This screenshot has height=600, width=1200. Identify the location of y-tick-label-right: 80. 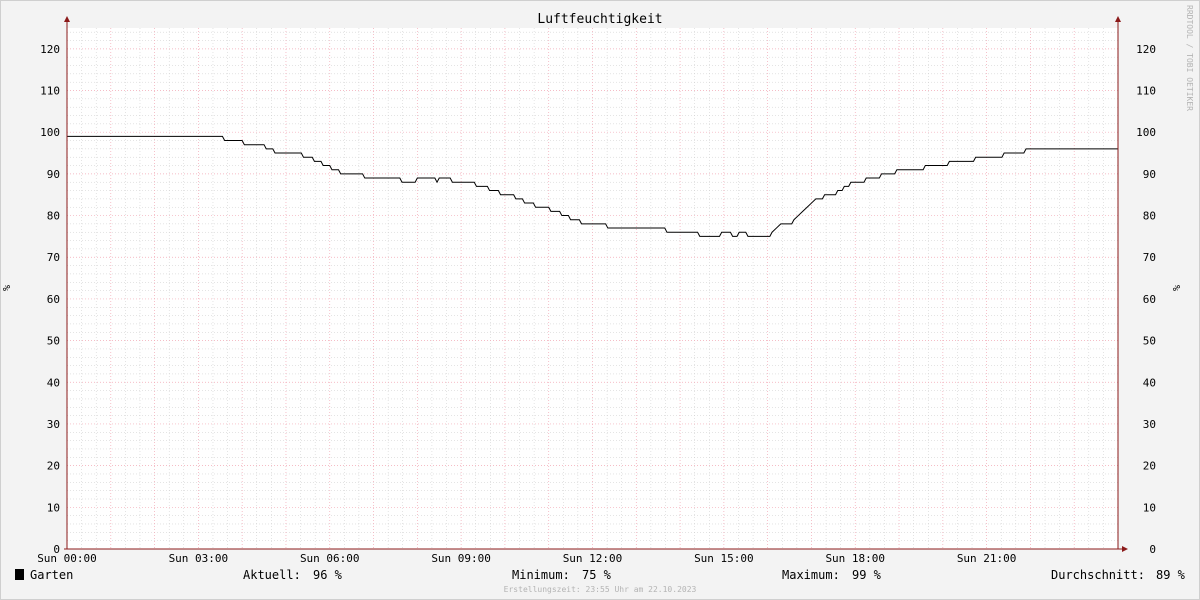
(1149, 216).